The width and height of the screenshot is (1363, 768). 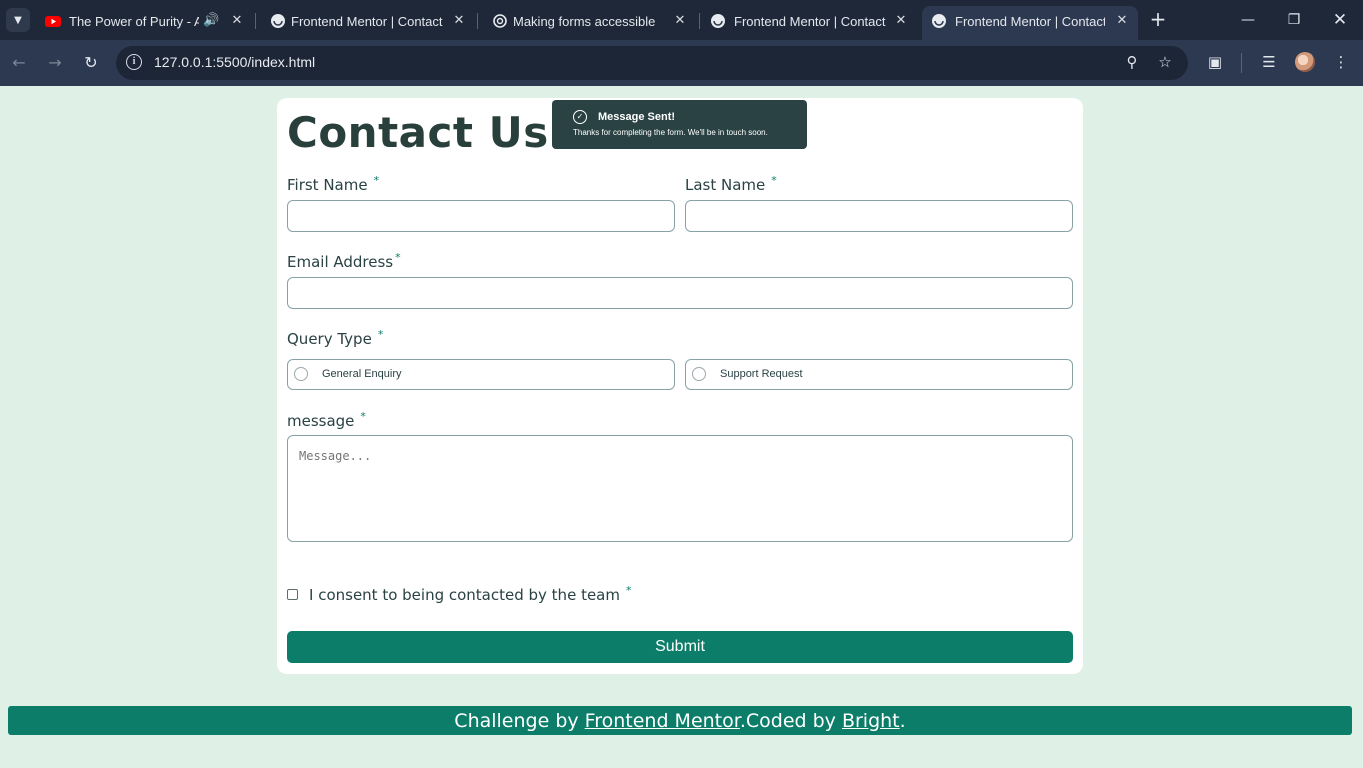 I want to click on url-text: 127.0.0.1:5500/index.html, so click(x=234, y=62).